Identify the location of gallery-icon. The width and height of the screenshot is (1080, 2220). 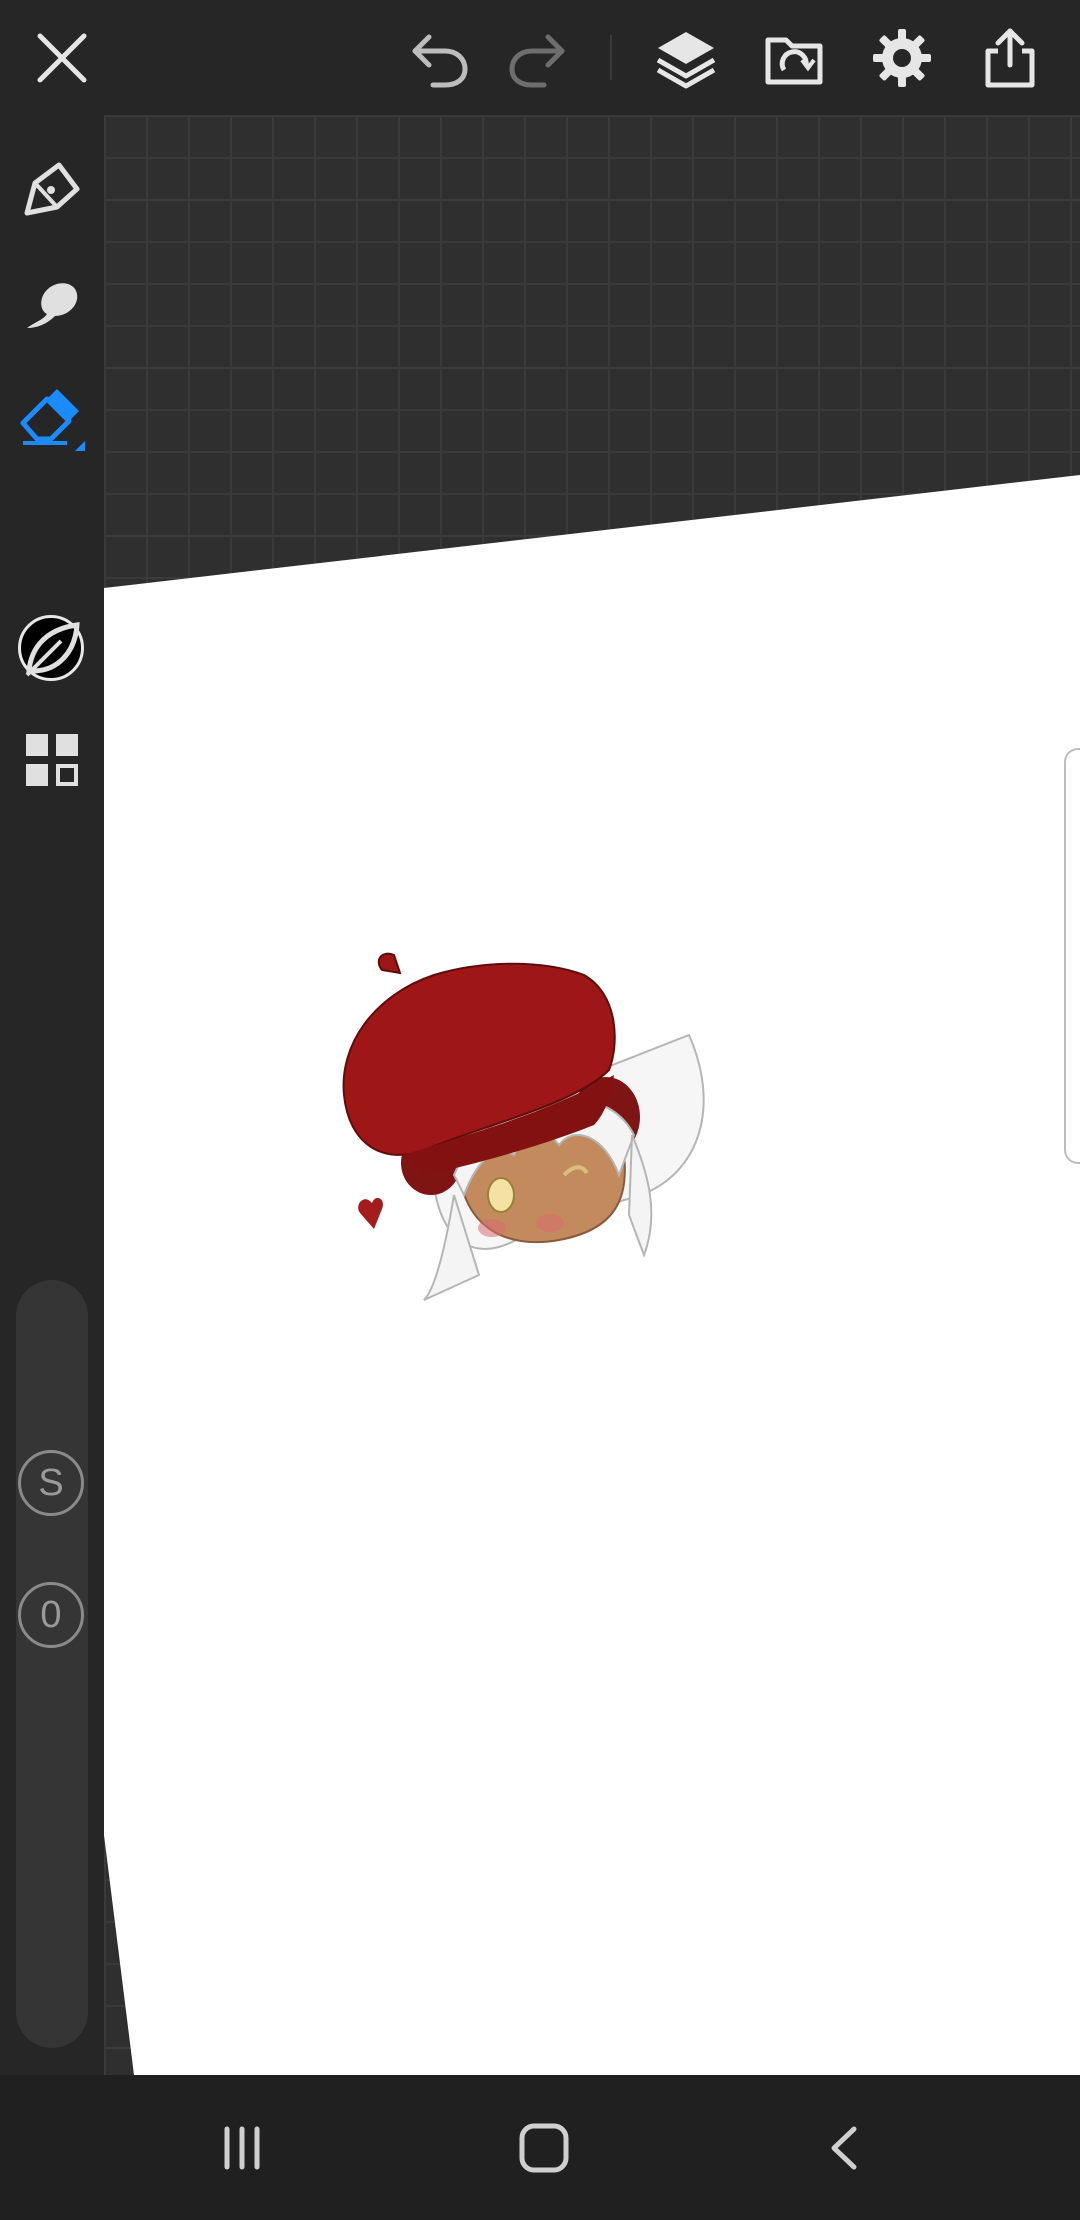
(794, 58).